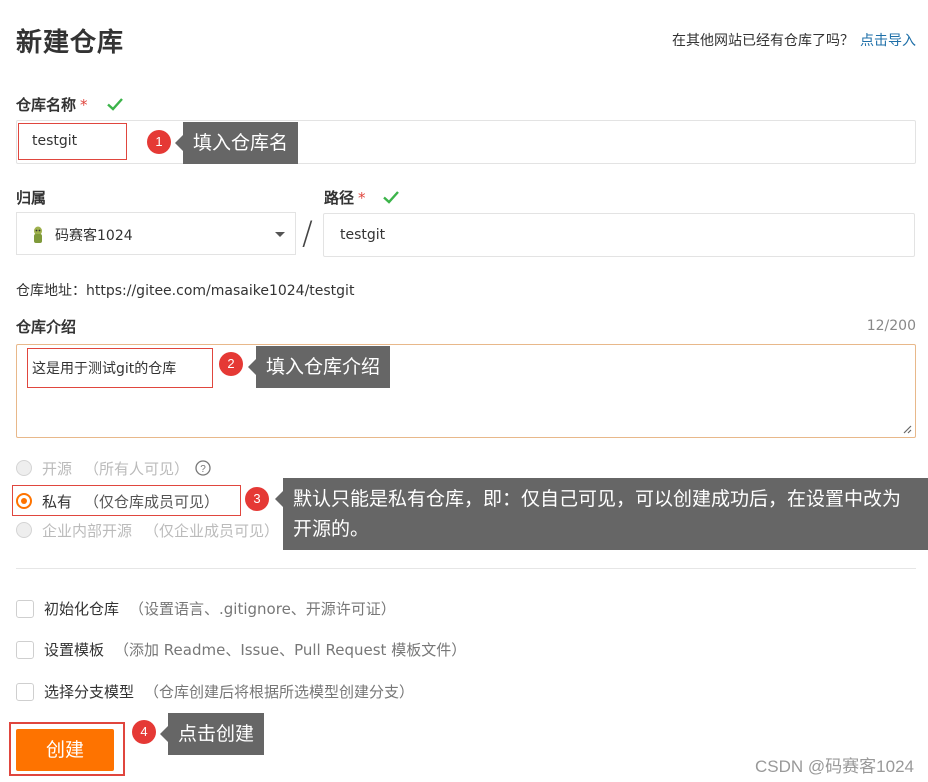  Describe the element at coordinates (38, 234) in the screenshot. I see `owner-avatar-icon` at that location.